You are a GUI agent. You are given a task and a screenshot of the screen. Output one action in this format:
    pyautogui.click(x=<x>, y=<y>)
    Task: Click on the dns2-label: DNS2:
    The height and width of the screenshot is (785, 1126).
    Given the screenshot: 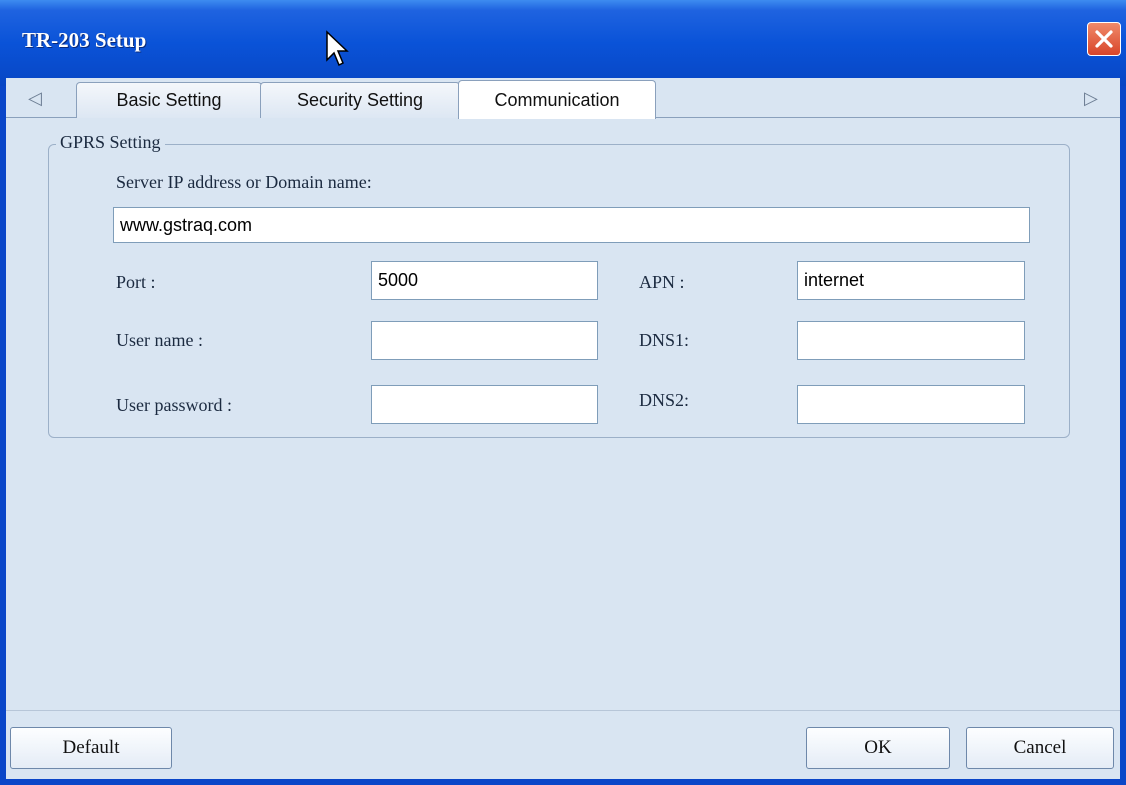 What is the action you would take?
    pyautogui.click(x=664, y=400)
    